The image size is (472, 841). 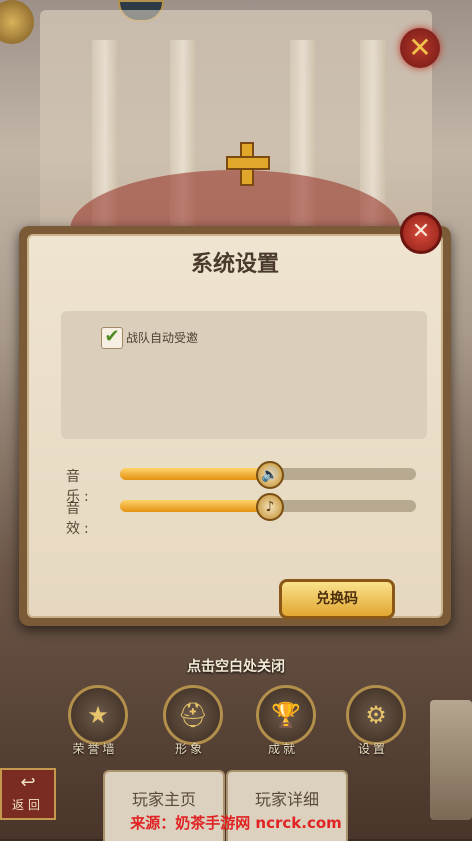 I want to click on cross-emblem, so click(x=248, y=164).